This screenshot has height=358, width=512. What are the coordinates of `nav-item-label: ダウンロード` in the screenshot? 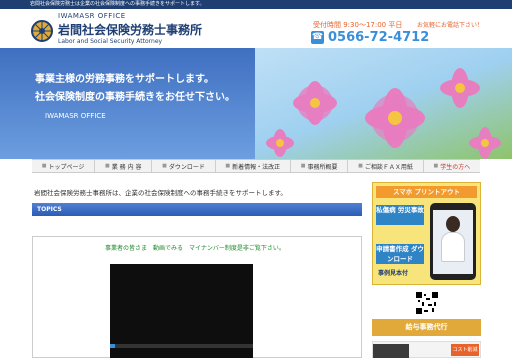 It's located at (186, 167).